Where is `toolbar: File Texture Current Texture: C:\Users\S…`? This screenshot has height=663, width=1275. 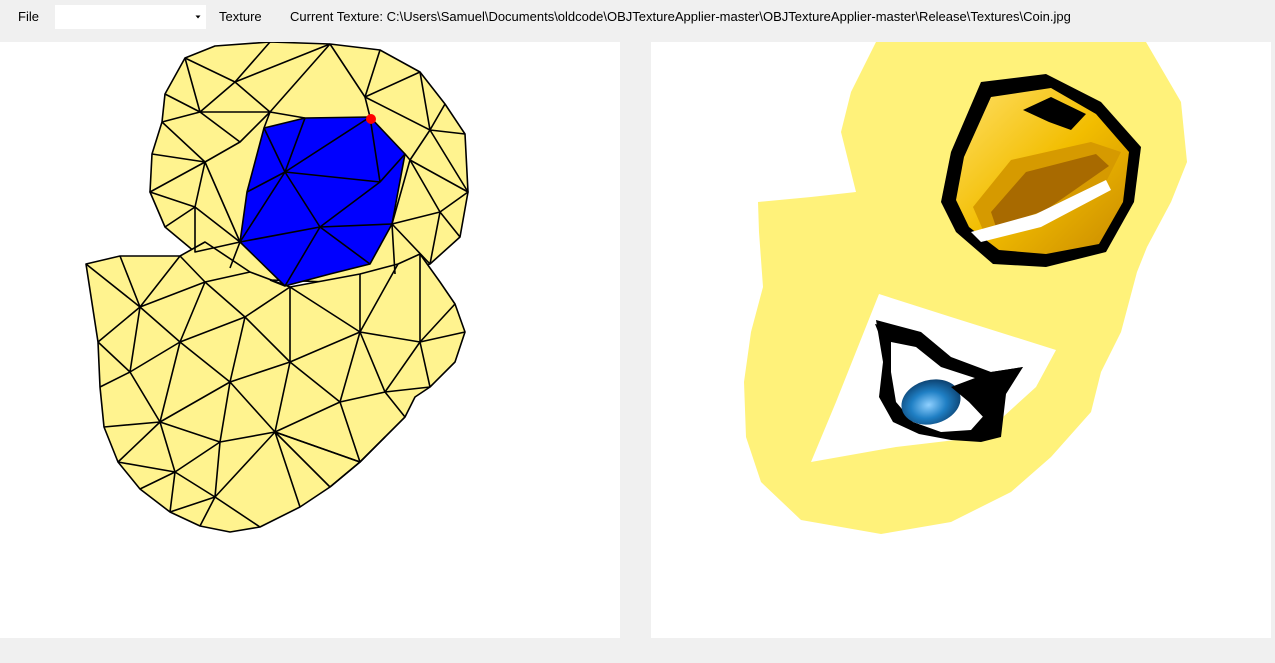 toolbar: File Texture Current Texture: C:\Users\S… is located at coordinates (637, 18).